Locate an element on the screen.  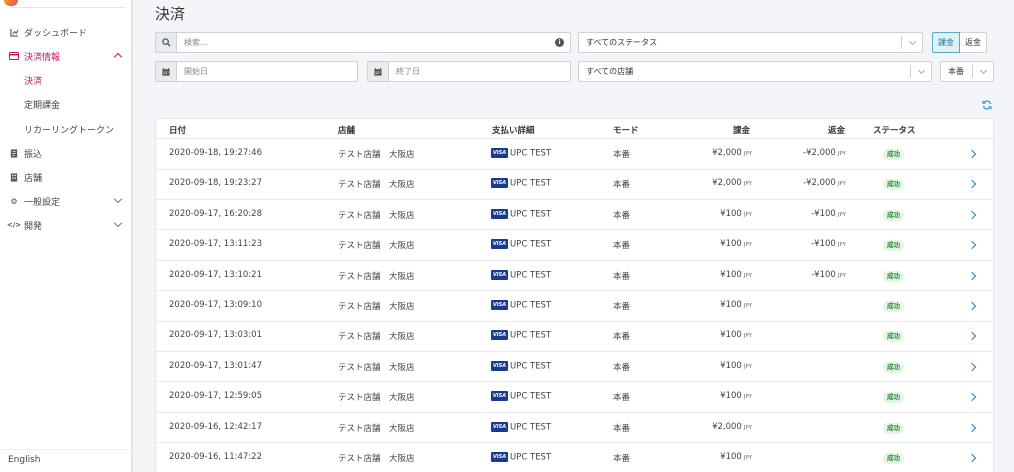
search-icon is located at coordinates (166, 42).